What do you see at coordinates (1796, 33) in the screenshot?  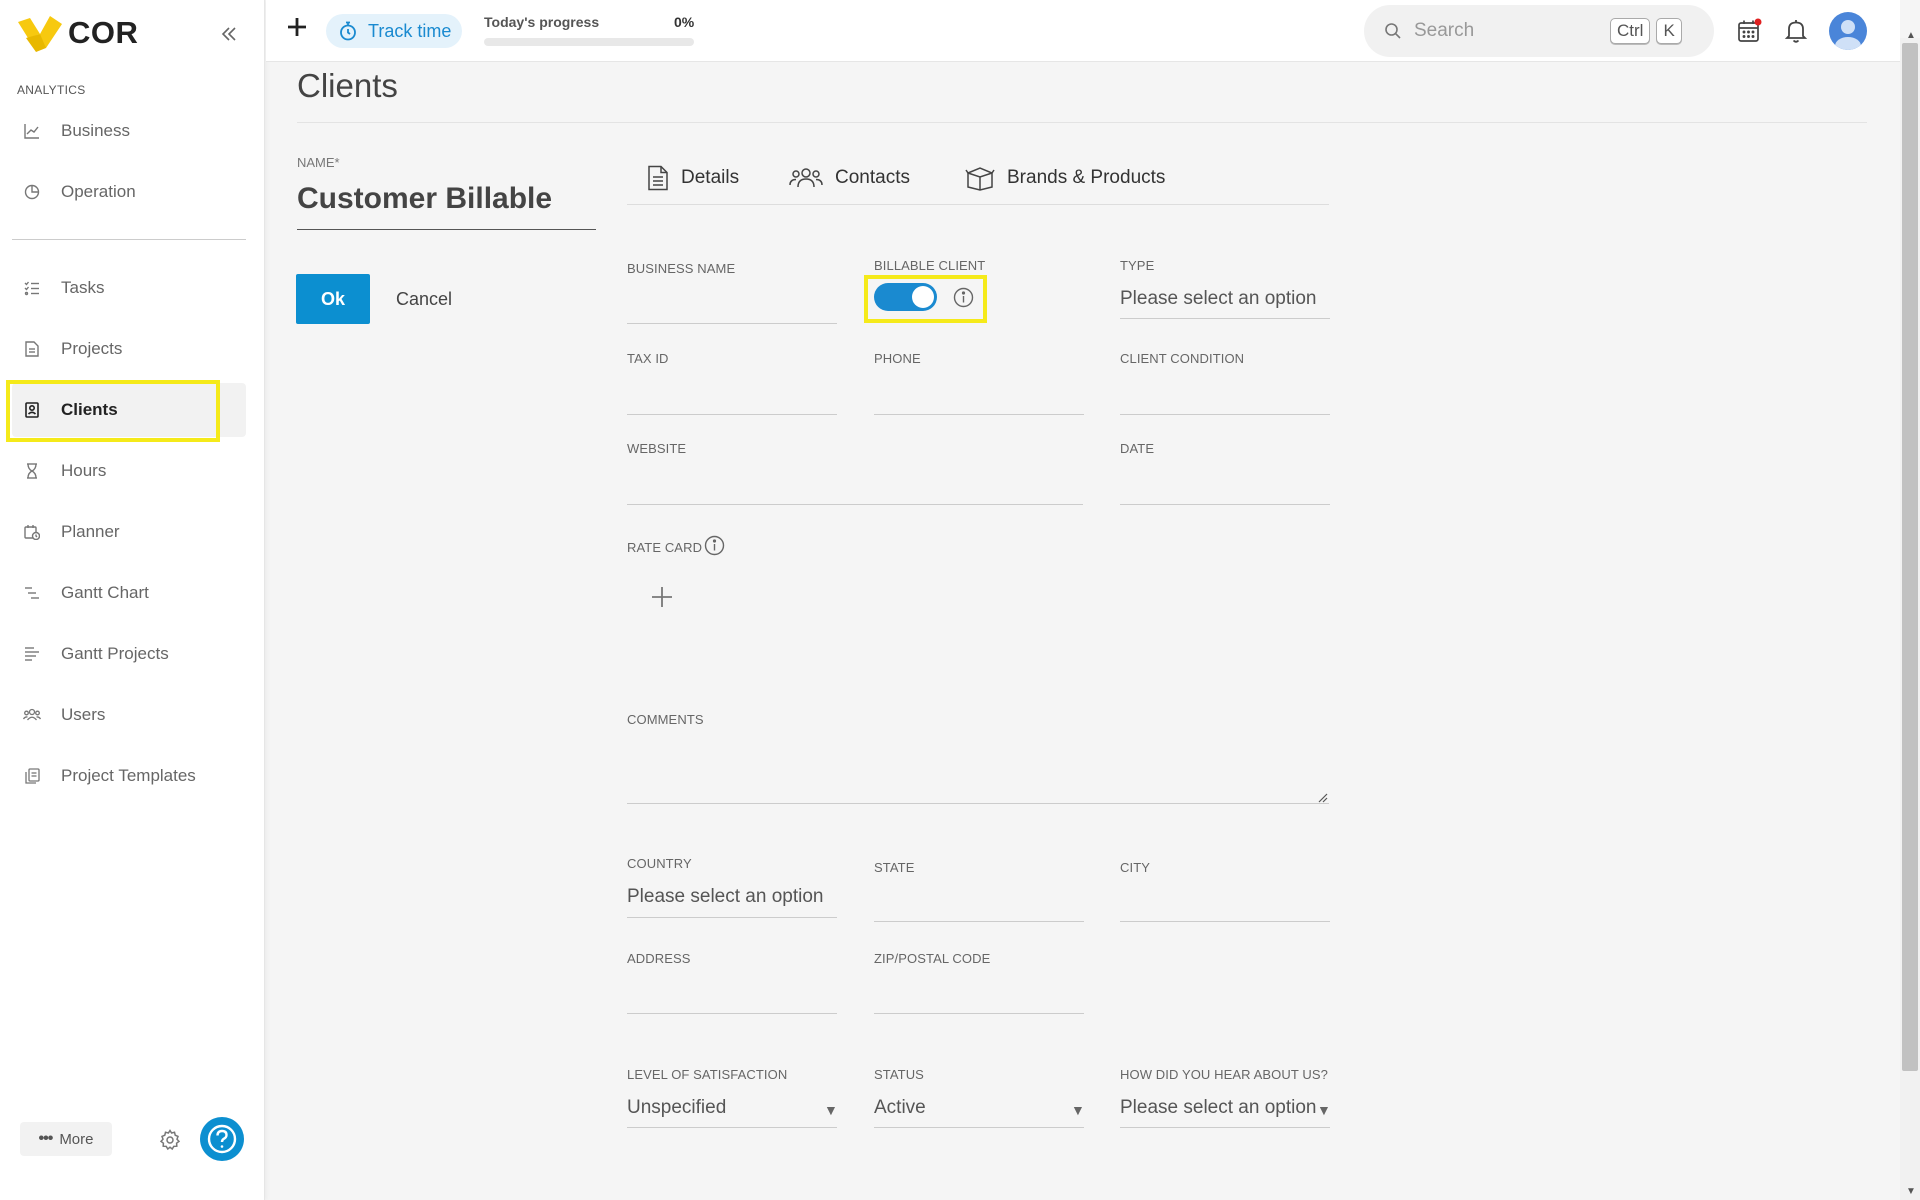 I see `notifications-button` at bounding box center [1796, 33].